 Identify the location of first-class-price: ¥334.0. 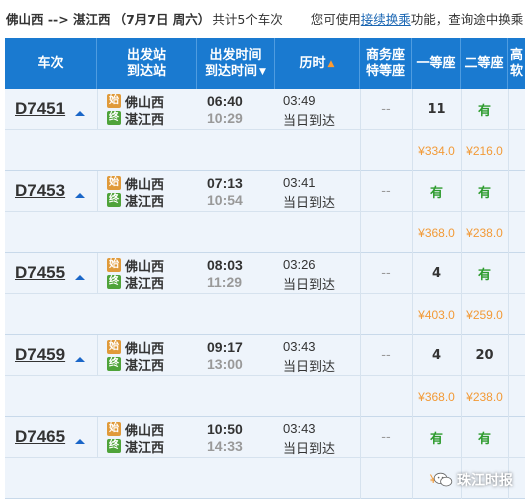
(436, 150).